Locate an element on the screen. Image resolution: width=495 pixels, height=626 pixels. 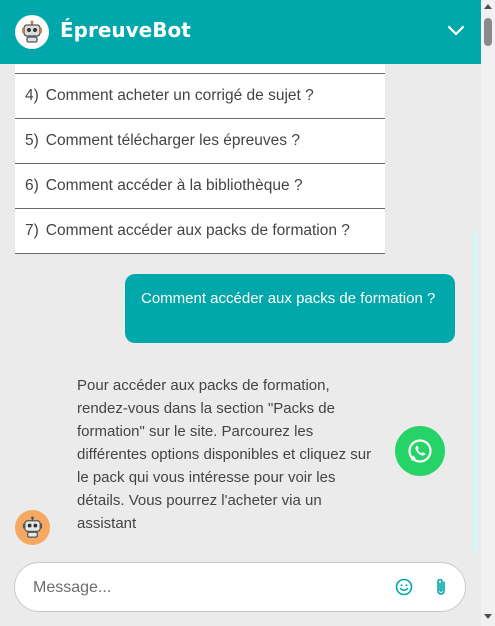
quick-reply-option: 5) Comment télécharger les épreuves ? is located at coordinates (200, 141).